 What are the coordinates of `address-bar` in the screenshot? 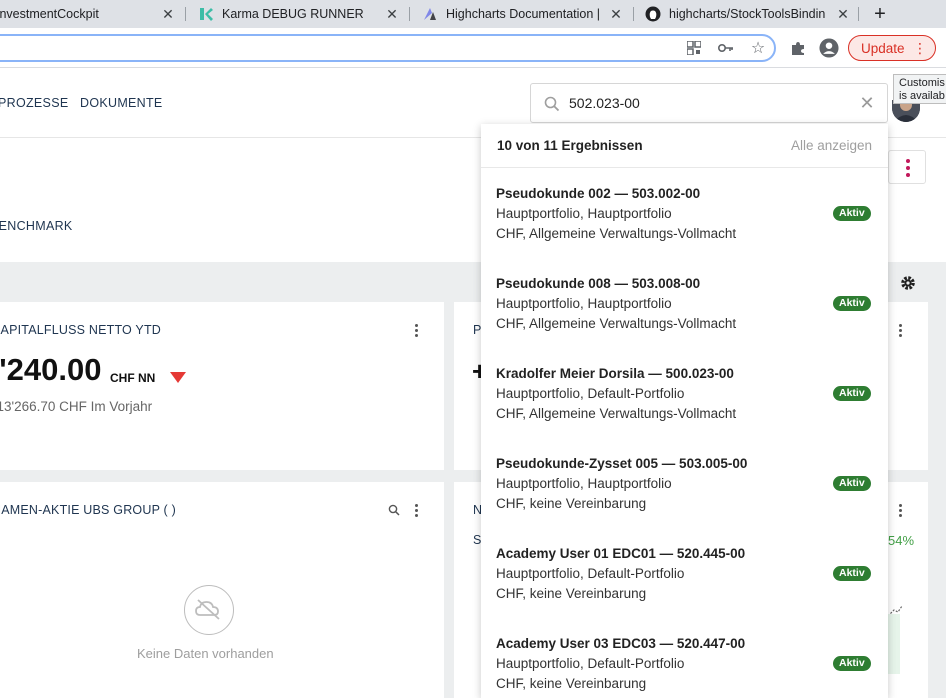 It's located at (388, 48).